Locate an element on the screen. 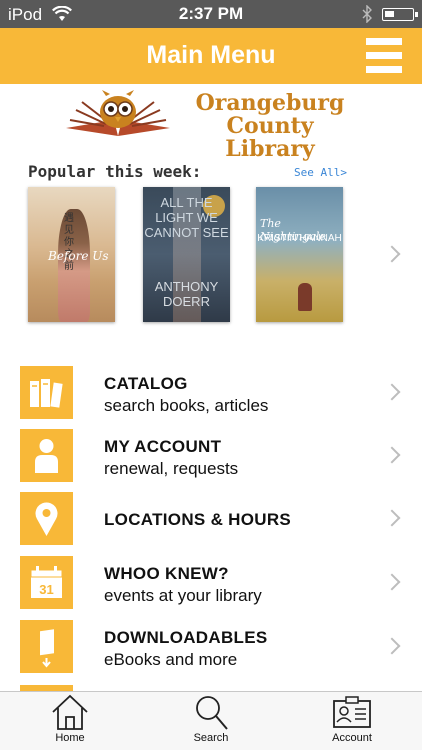 This screenshot has width=422, height=750. status-bar: iPod 2:37 PM is located at coordinates (211, 14).